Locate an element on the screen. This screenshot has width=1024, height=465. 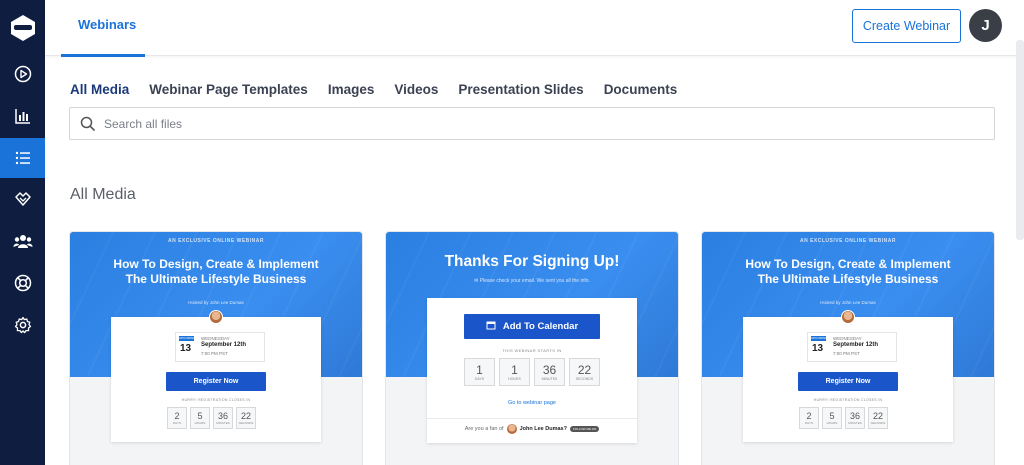
tab-webinar-page-templates: Webinar Page Templates is located at coordinates (228, 92).